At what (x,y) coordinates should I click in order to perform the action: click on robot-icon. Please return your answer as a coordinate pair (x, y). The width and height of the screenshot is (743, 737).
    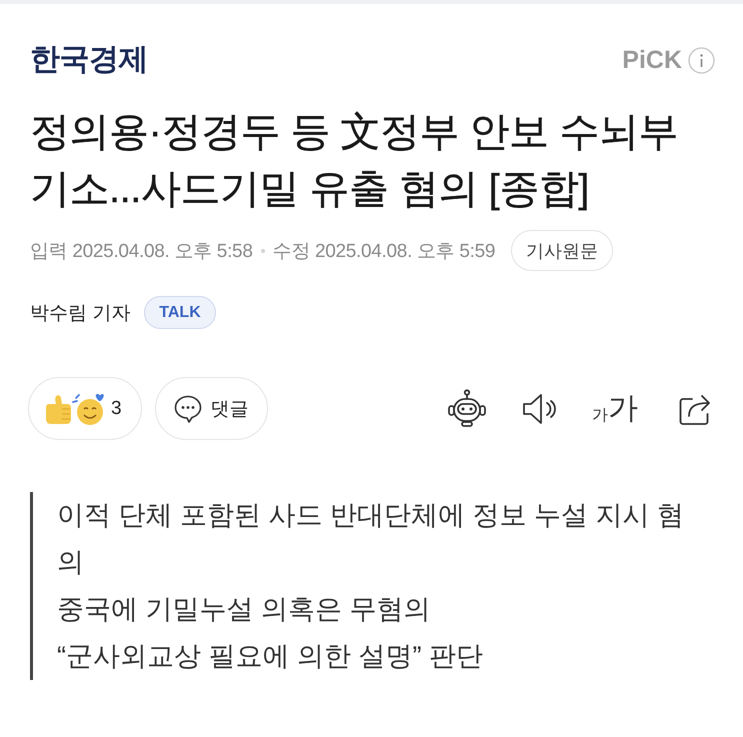
    Looking at the image, I should click on (467, 408).